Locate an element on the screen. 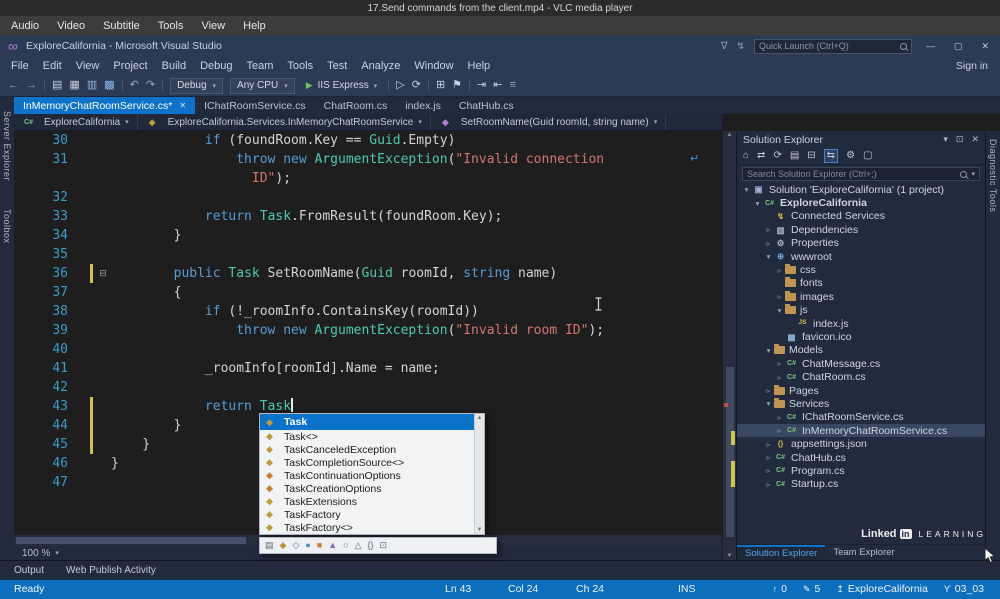 The image size is (1000, 599). run-button: ▶ IIS Express ▾ is located at coordinates (342, 85).